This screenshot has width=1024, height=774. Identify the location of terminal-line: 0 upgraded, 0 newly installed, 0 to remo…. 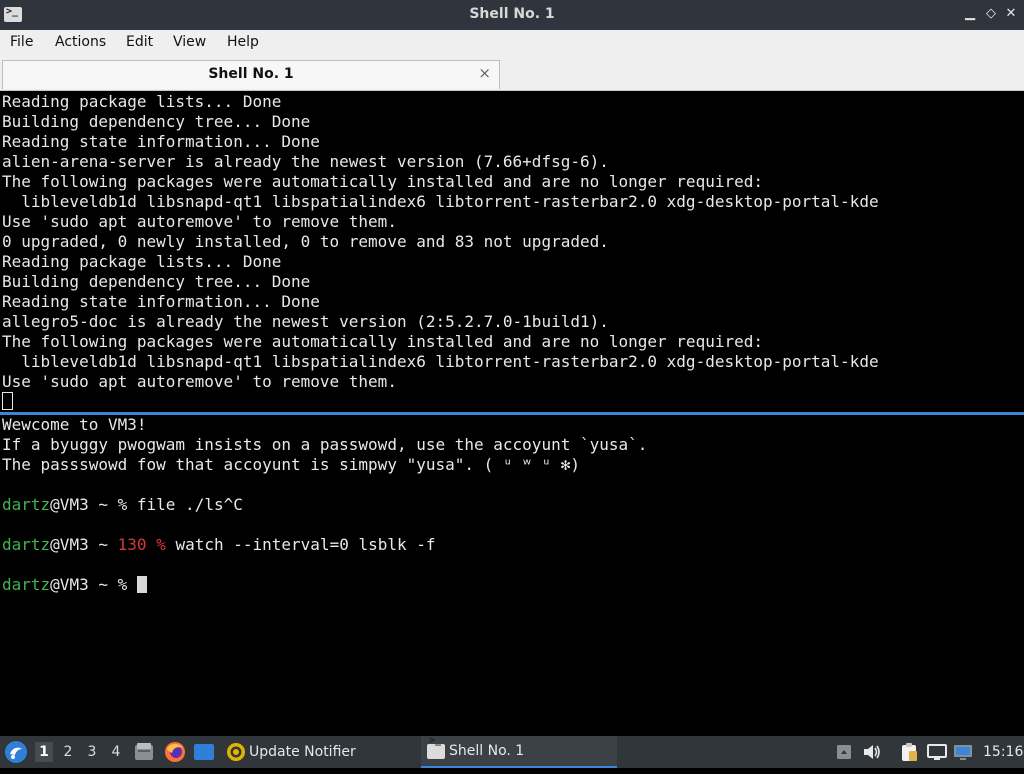
(305, 241).